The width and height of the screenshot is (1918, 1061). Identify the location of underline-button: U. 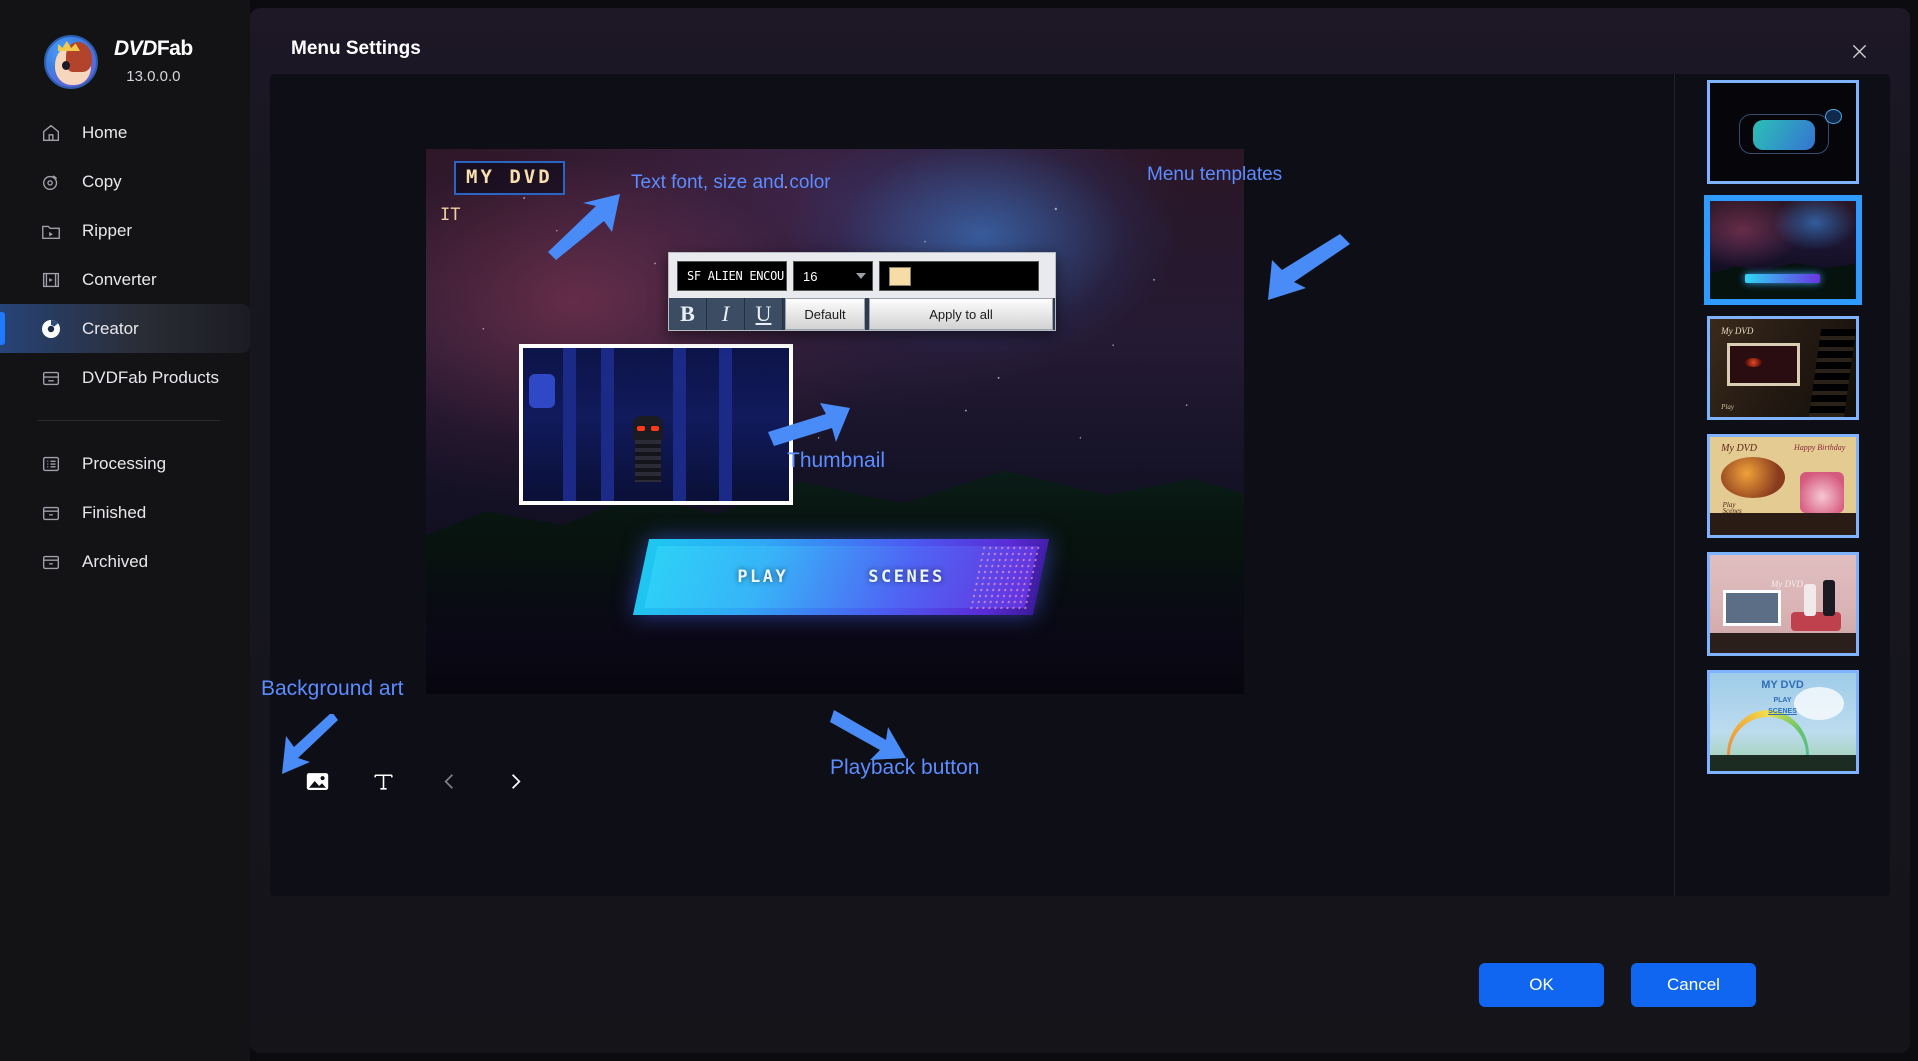
(764, 314).